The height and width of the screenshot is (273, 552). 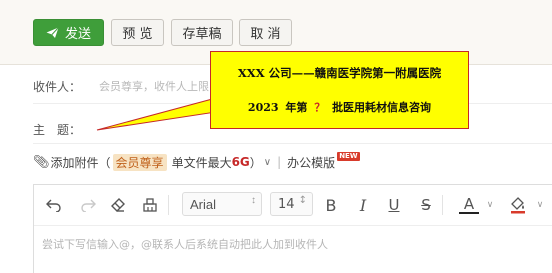 I want to click on font-size-select: 14 ↕, so click(x=291, y=204).